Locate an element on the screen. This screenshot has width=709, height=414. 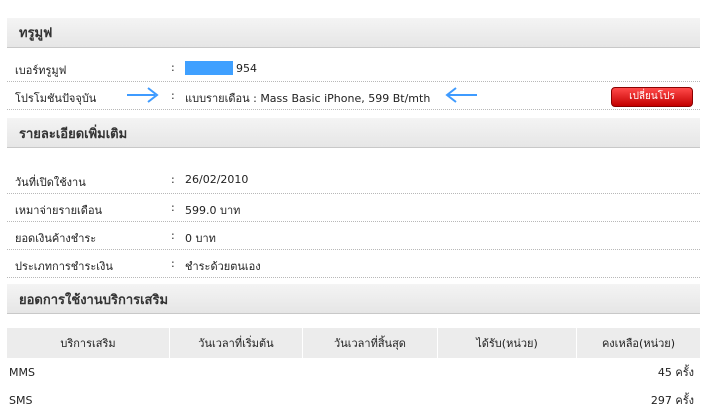
table-row: MMS 45 ครั้ง is located at coordinates (353, 372).